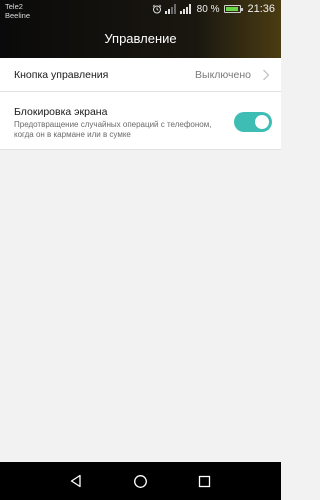 This screenshot has height=500, width=320. I want to click on toggle-knob, so click(262, 122).